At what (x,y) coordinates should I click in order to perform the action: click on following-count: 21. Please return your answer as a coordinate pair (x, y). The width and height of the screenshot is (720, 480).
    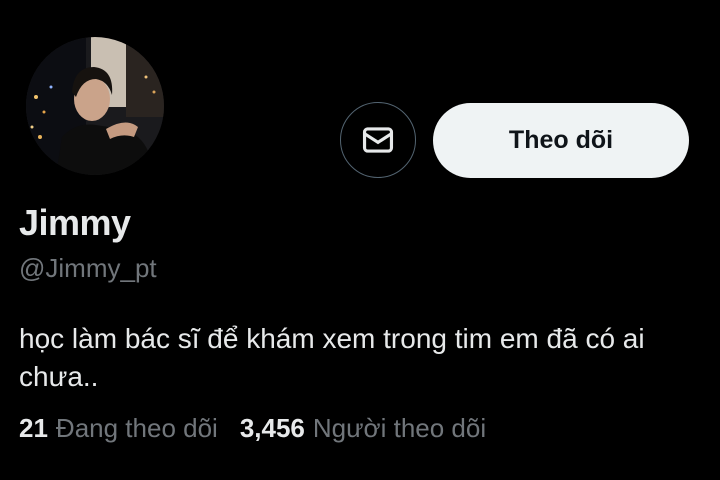
    Looking at the image, I should click on (33, 428).